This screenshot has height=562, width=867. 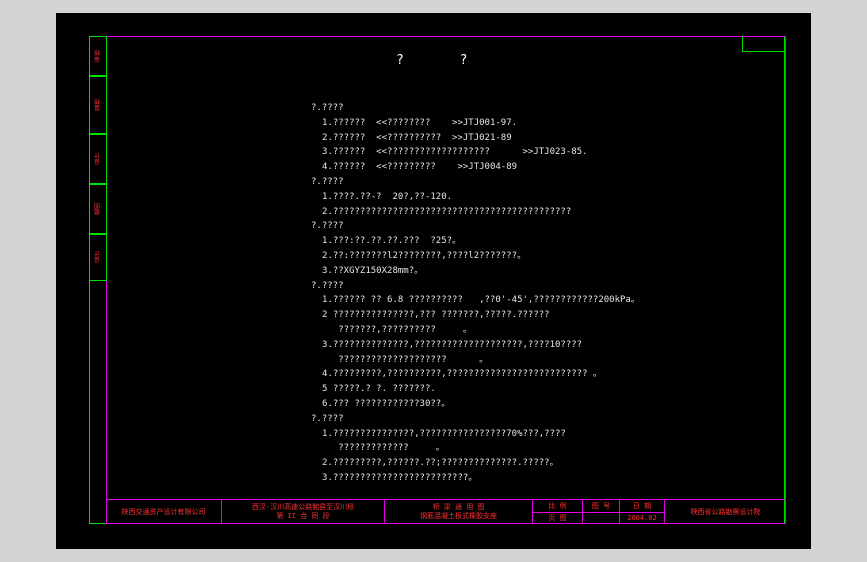 What do you see at coordinates (387, 196) in the screenshot?
I see `note-line: 1.????.??-? 20?,??-120.` at bounding box center [387, 196].